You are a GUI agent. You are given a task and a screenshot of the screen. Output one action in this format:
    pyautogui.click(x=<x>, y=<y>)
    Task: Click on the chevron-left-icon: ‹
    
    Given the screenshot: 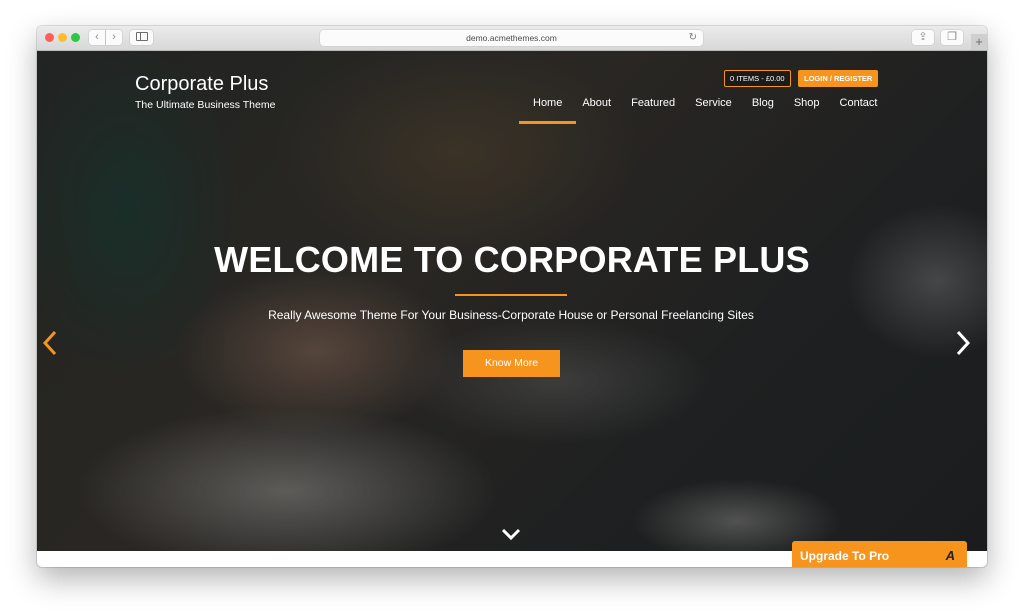 What is the action you would take?
    pyautogui.click(x=97, y=37)
    